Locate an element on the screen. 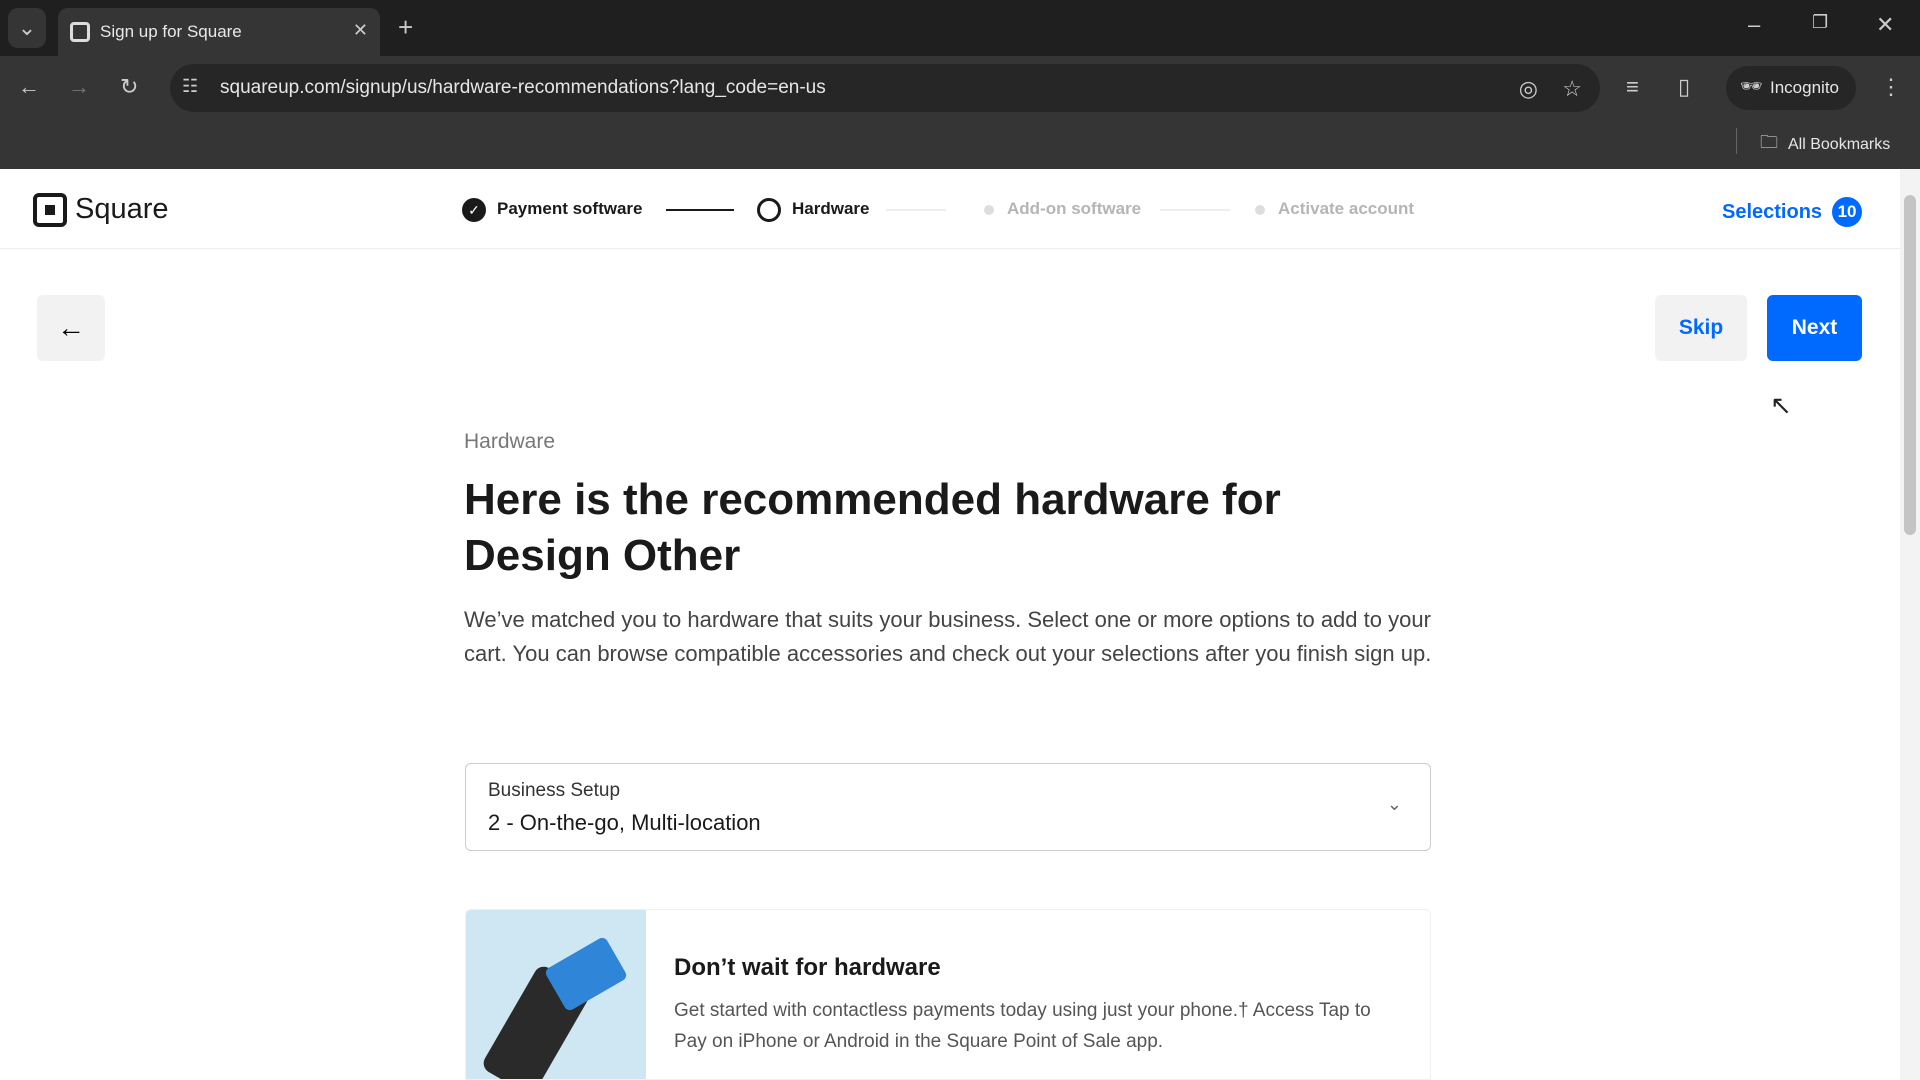 The width and height of the screenshot is (1920, 1080). all-bookmarks: 🗀 All Bookmarks is located at coordinates (1825, 145).